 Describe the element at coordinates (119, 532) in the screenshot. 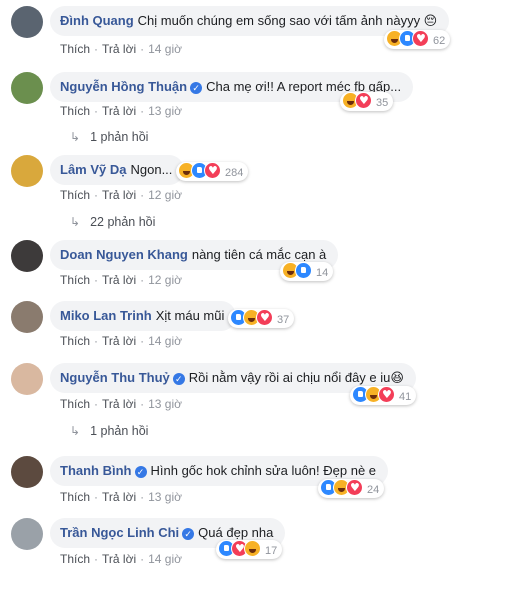

I see `author-name: Trần Ngọc Linh Chi` at that location.